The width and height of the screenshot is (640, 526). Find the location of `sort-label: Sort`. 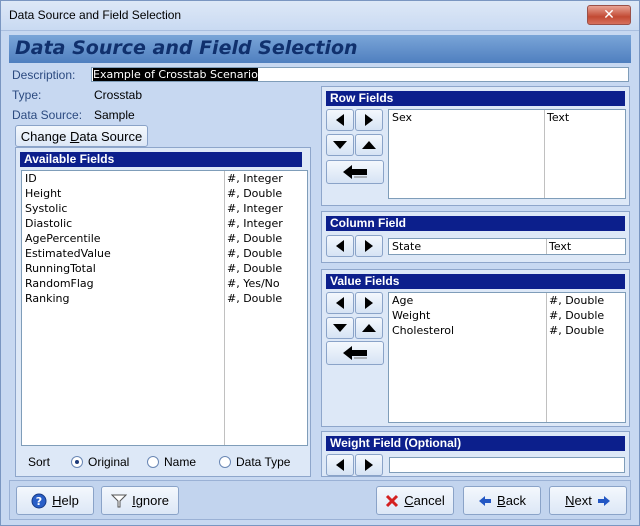

sort-label: Sort is located at coordinates (39, 462).